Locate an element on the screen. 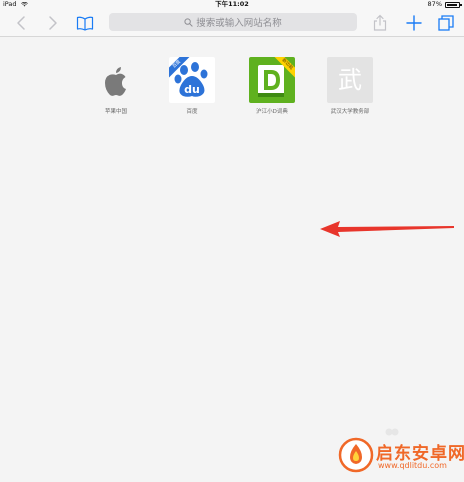 This screenshot has width=464, height=482. chevron-left-icon is located at coordinates (21, 23).